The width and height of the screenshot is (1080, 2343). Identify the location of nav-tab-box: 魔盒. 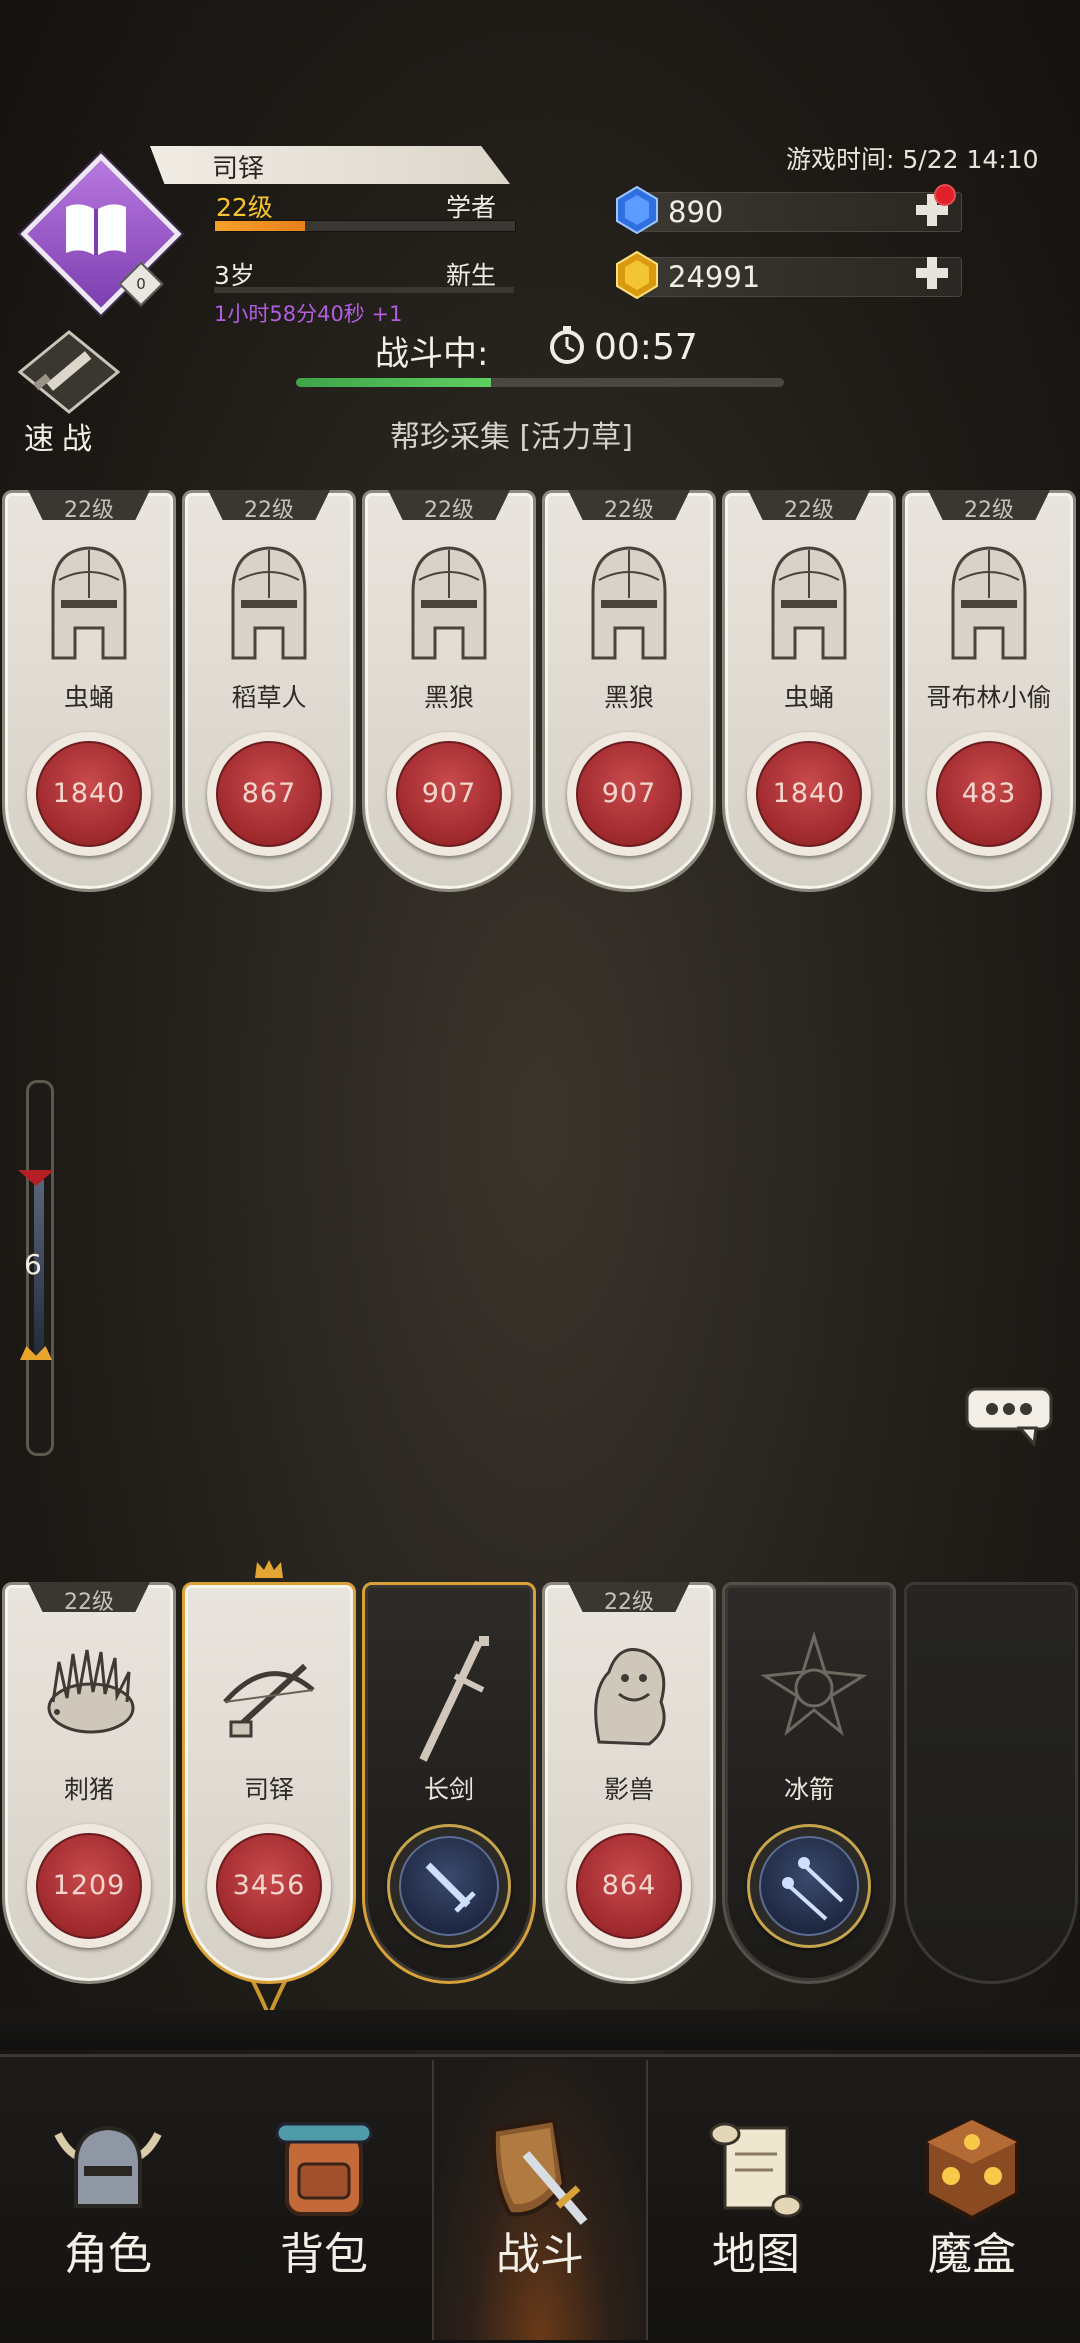
(972, 2200).